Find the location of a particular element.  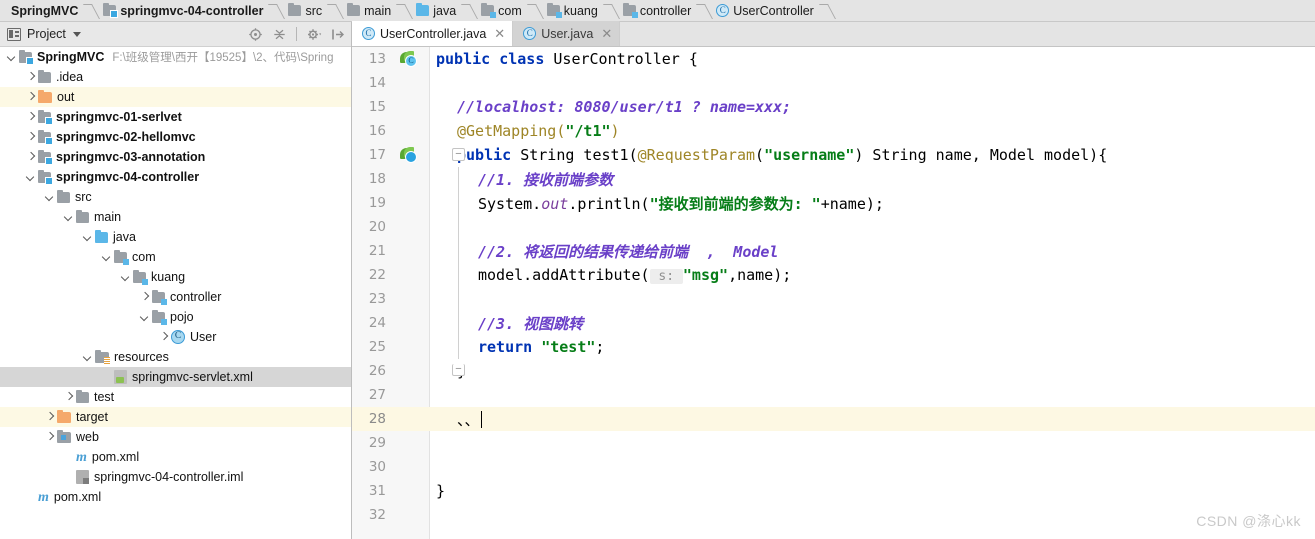

breadcrumb-item-src: src is located at coordinates (306, 11).